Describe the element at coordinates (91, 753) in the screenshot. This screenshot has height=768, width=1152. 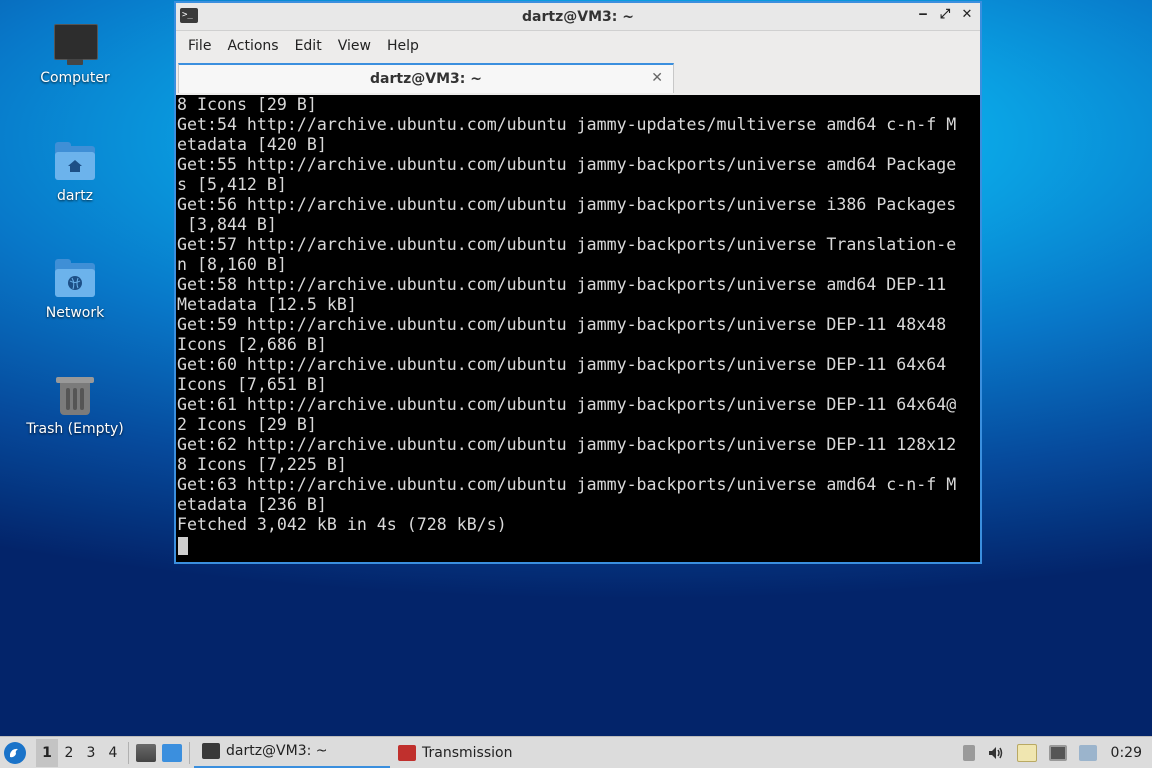
I see `workspace-3: 3` at that location.